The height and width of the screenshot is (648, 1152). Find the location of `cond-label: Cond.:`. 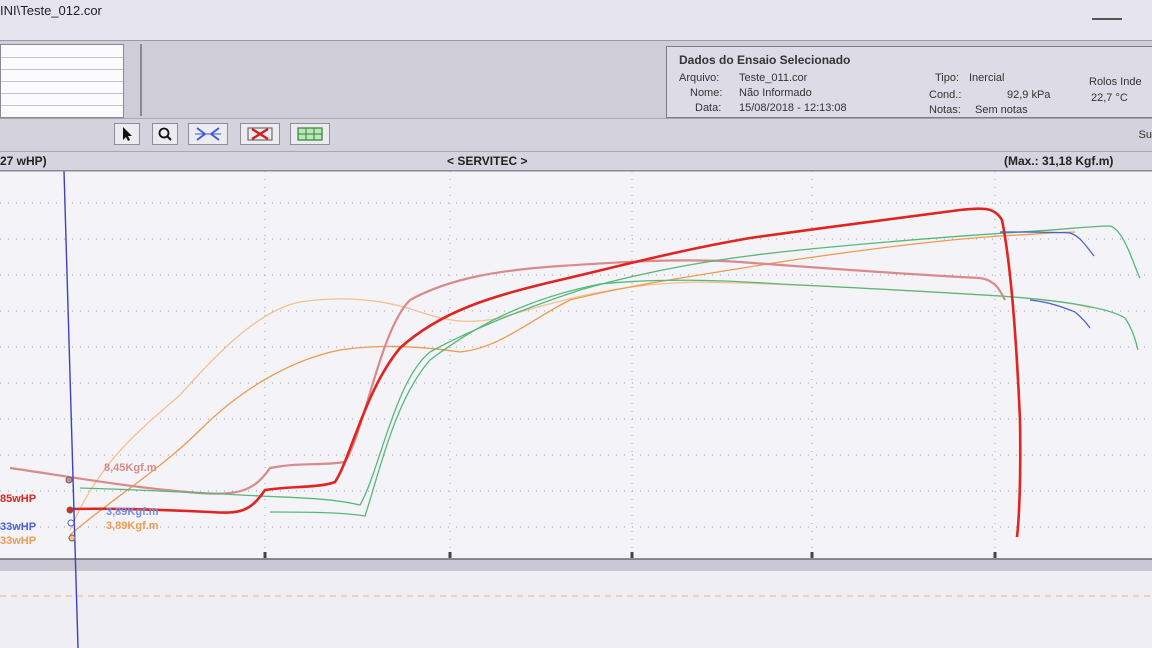

cond-label: Cond.: is located at coordinates (945, 95).